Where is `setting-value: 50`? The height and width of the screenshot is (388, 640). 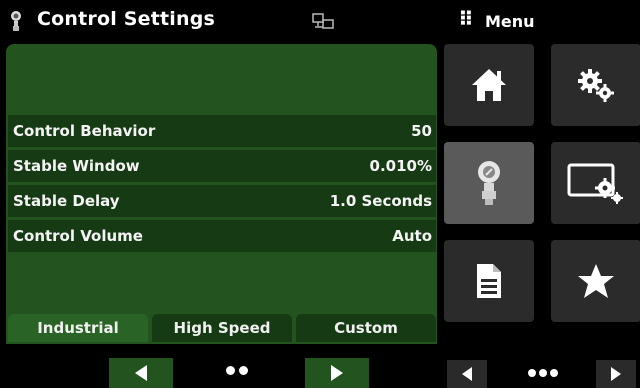
setting-value: 50 is located at coordinates (421, 131).